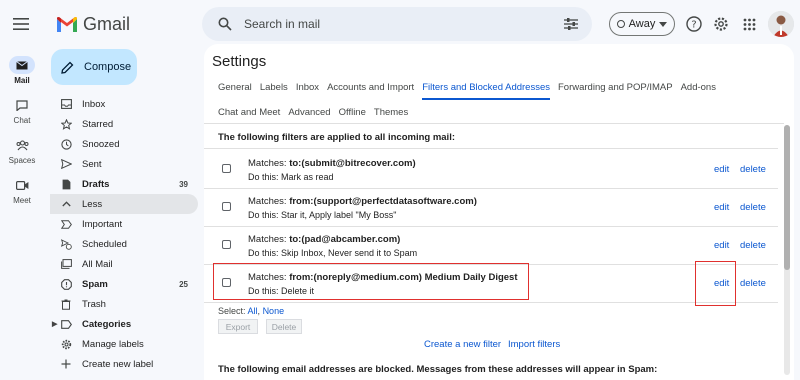  Describe the element at coordinates (124, 284) in the screenshot. I see `folder-spam: Spam 25` at that location.